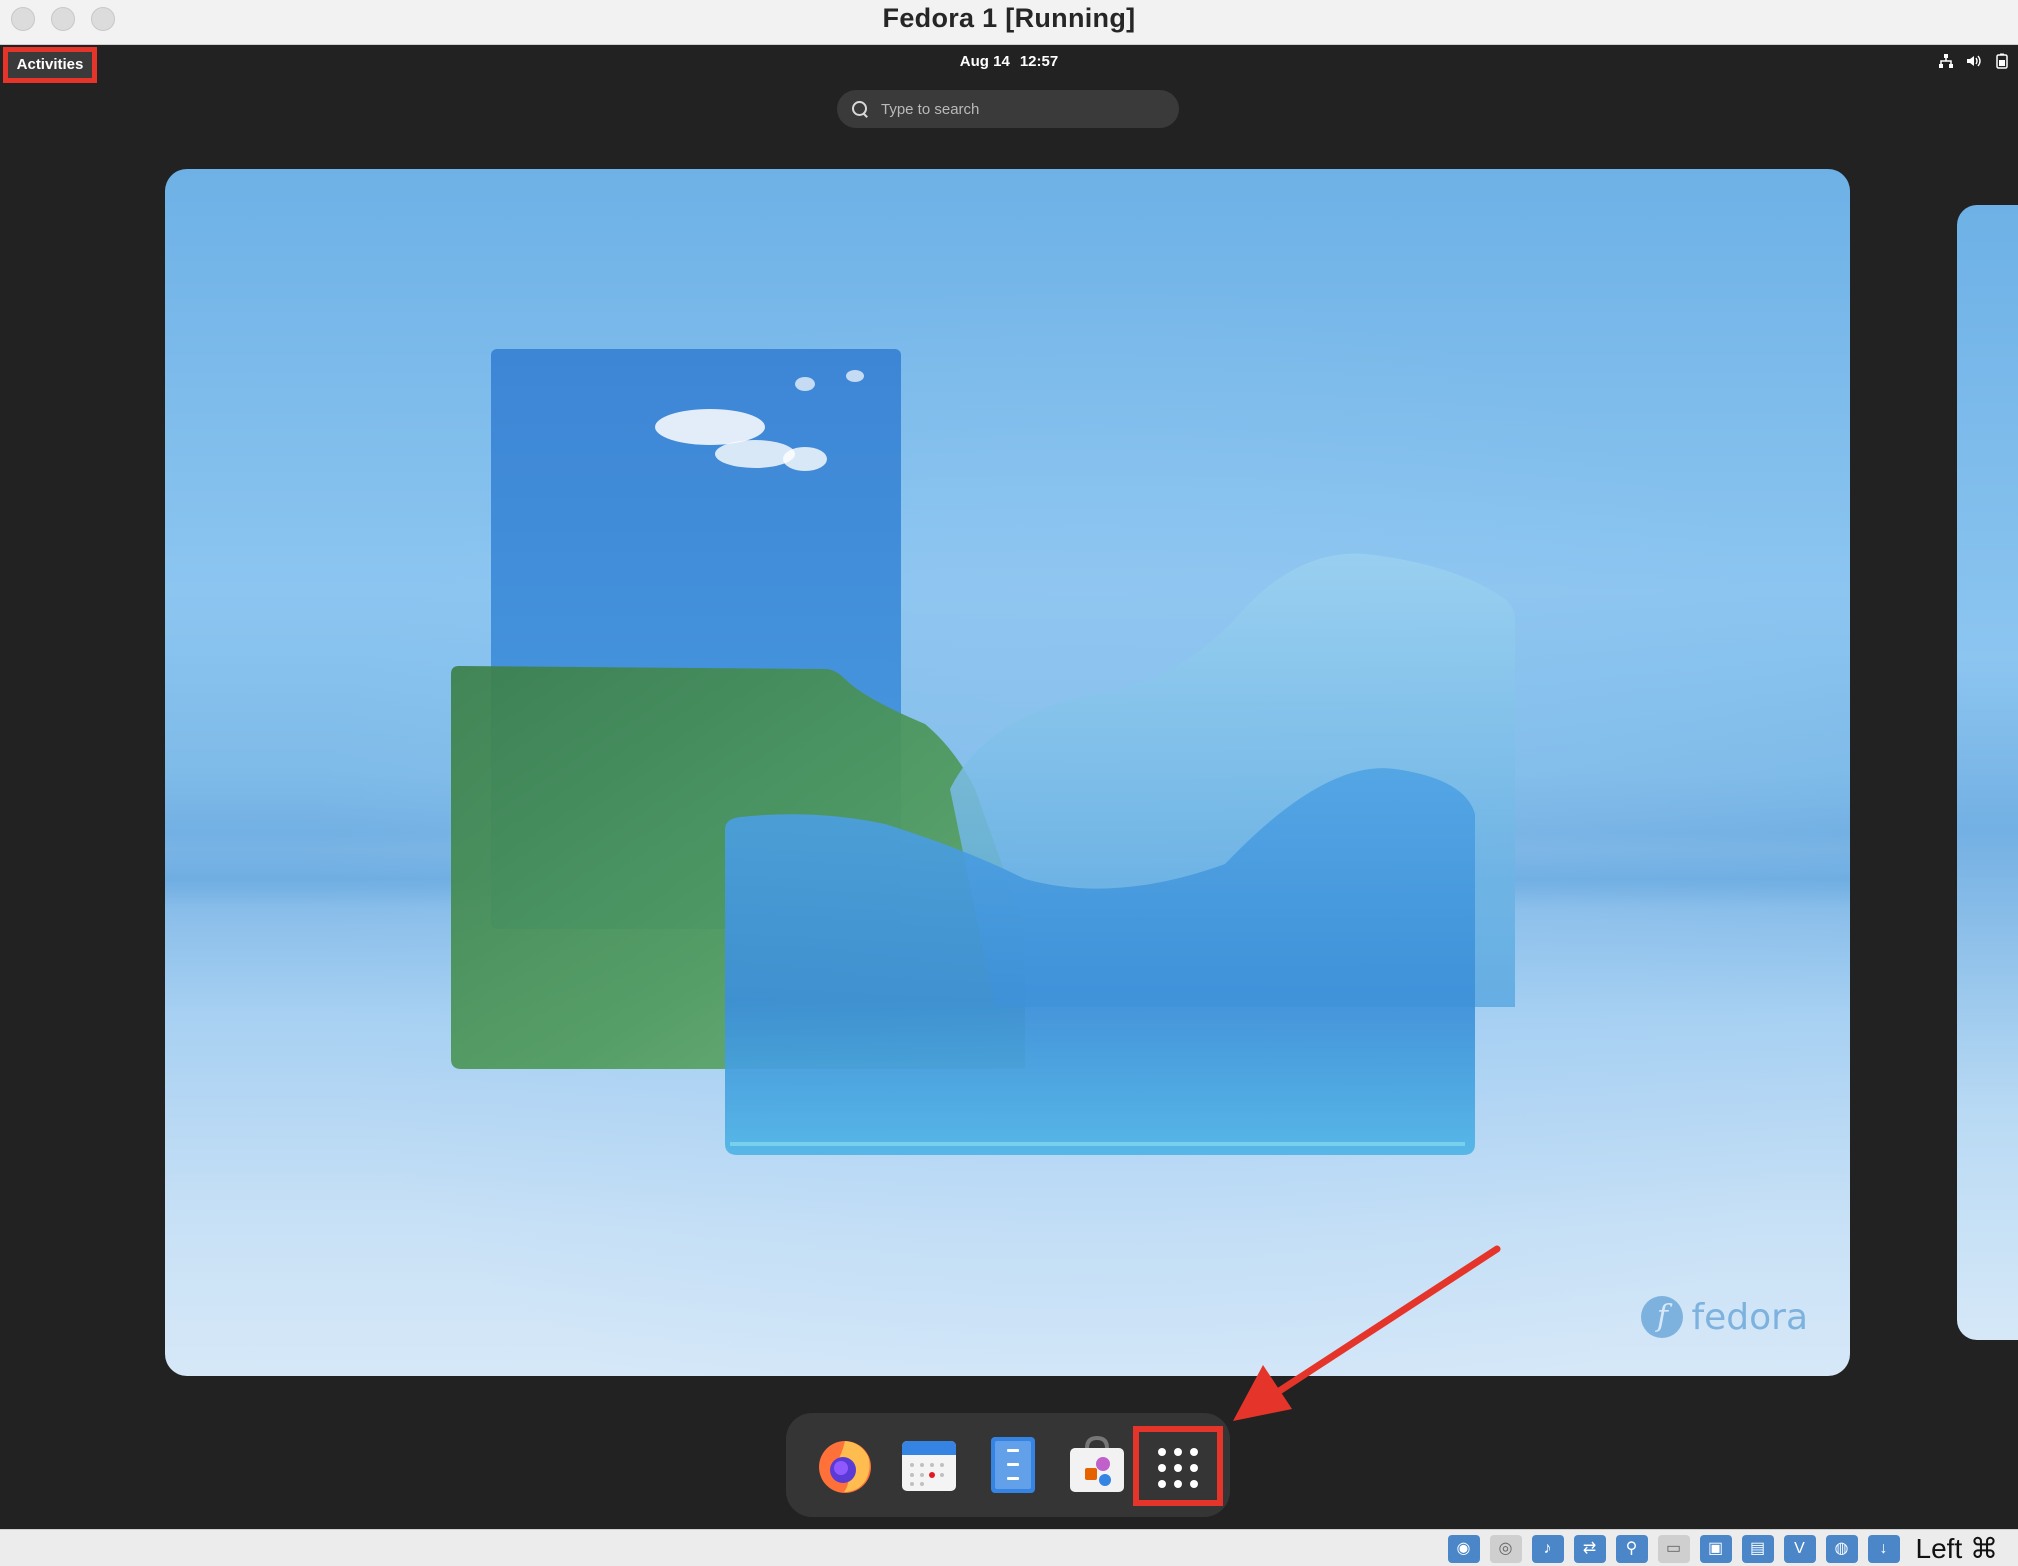 This screenshot has width=2018, height=1566. I want to click on volume-icon, so click(1974, 61).